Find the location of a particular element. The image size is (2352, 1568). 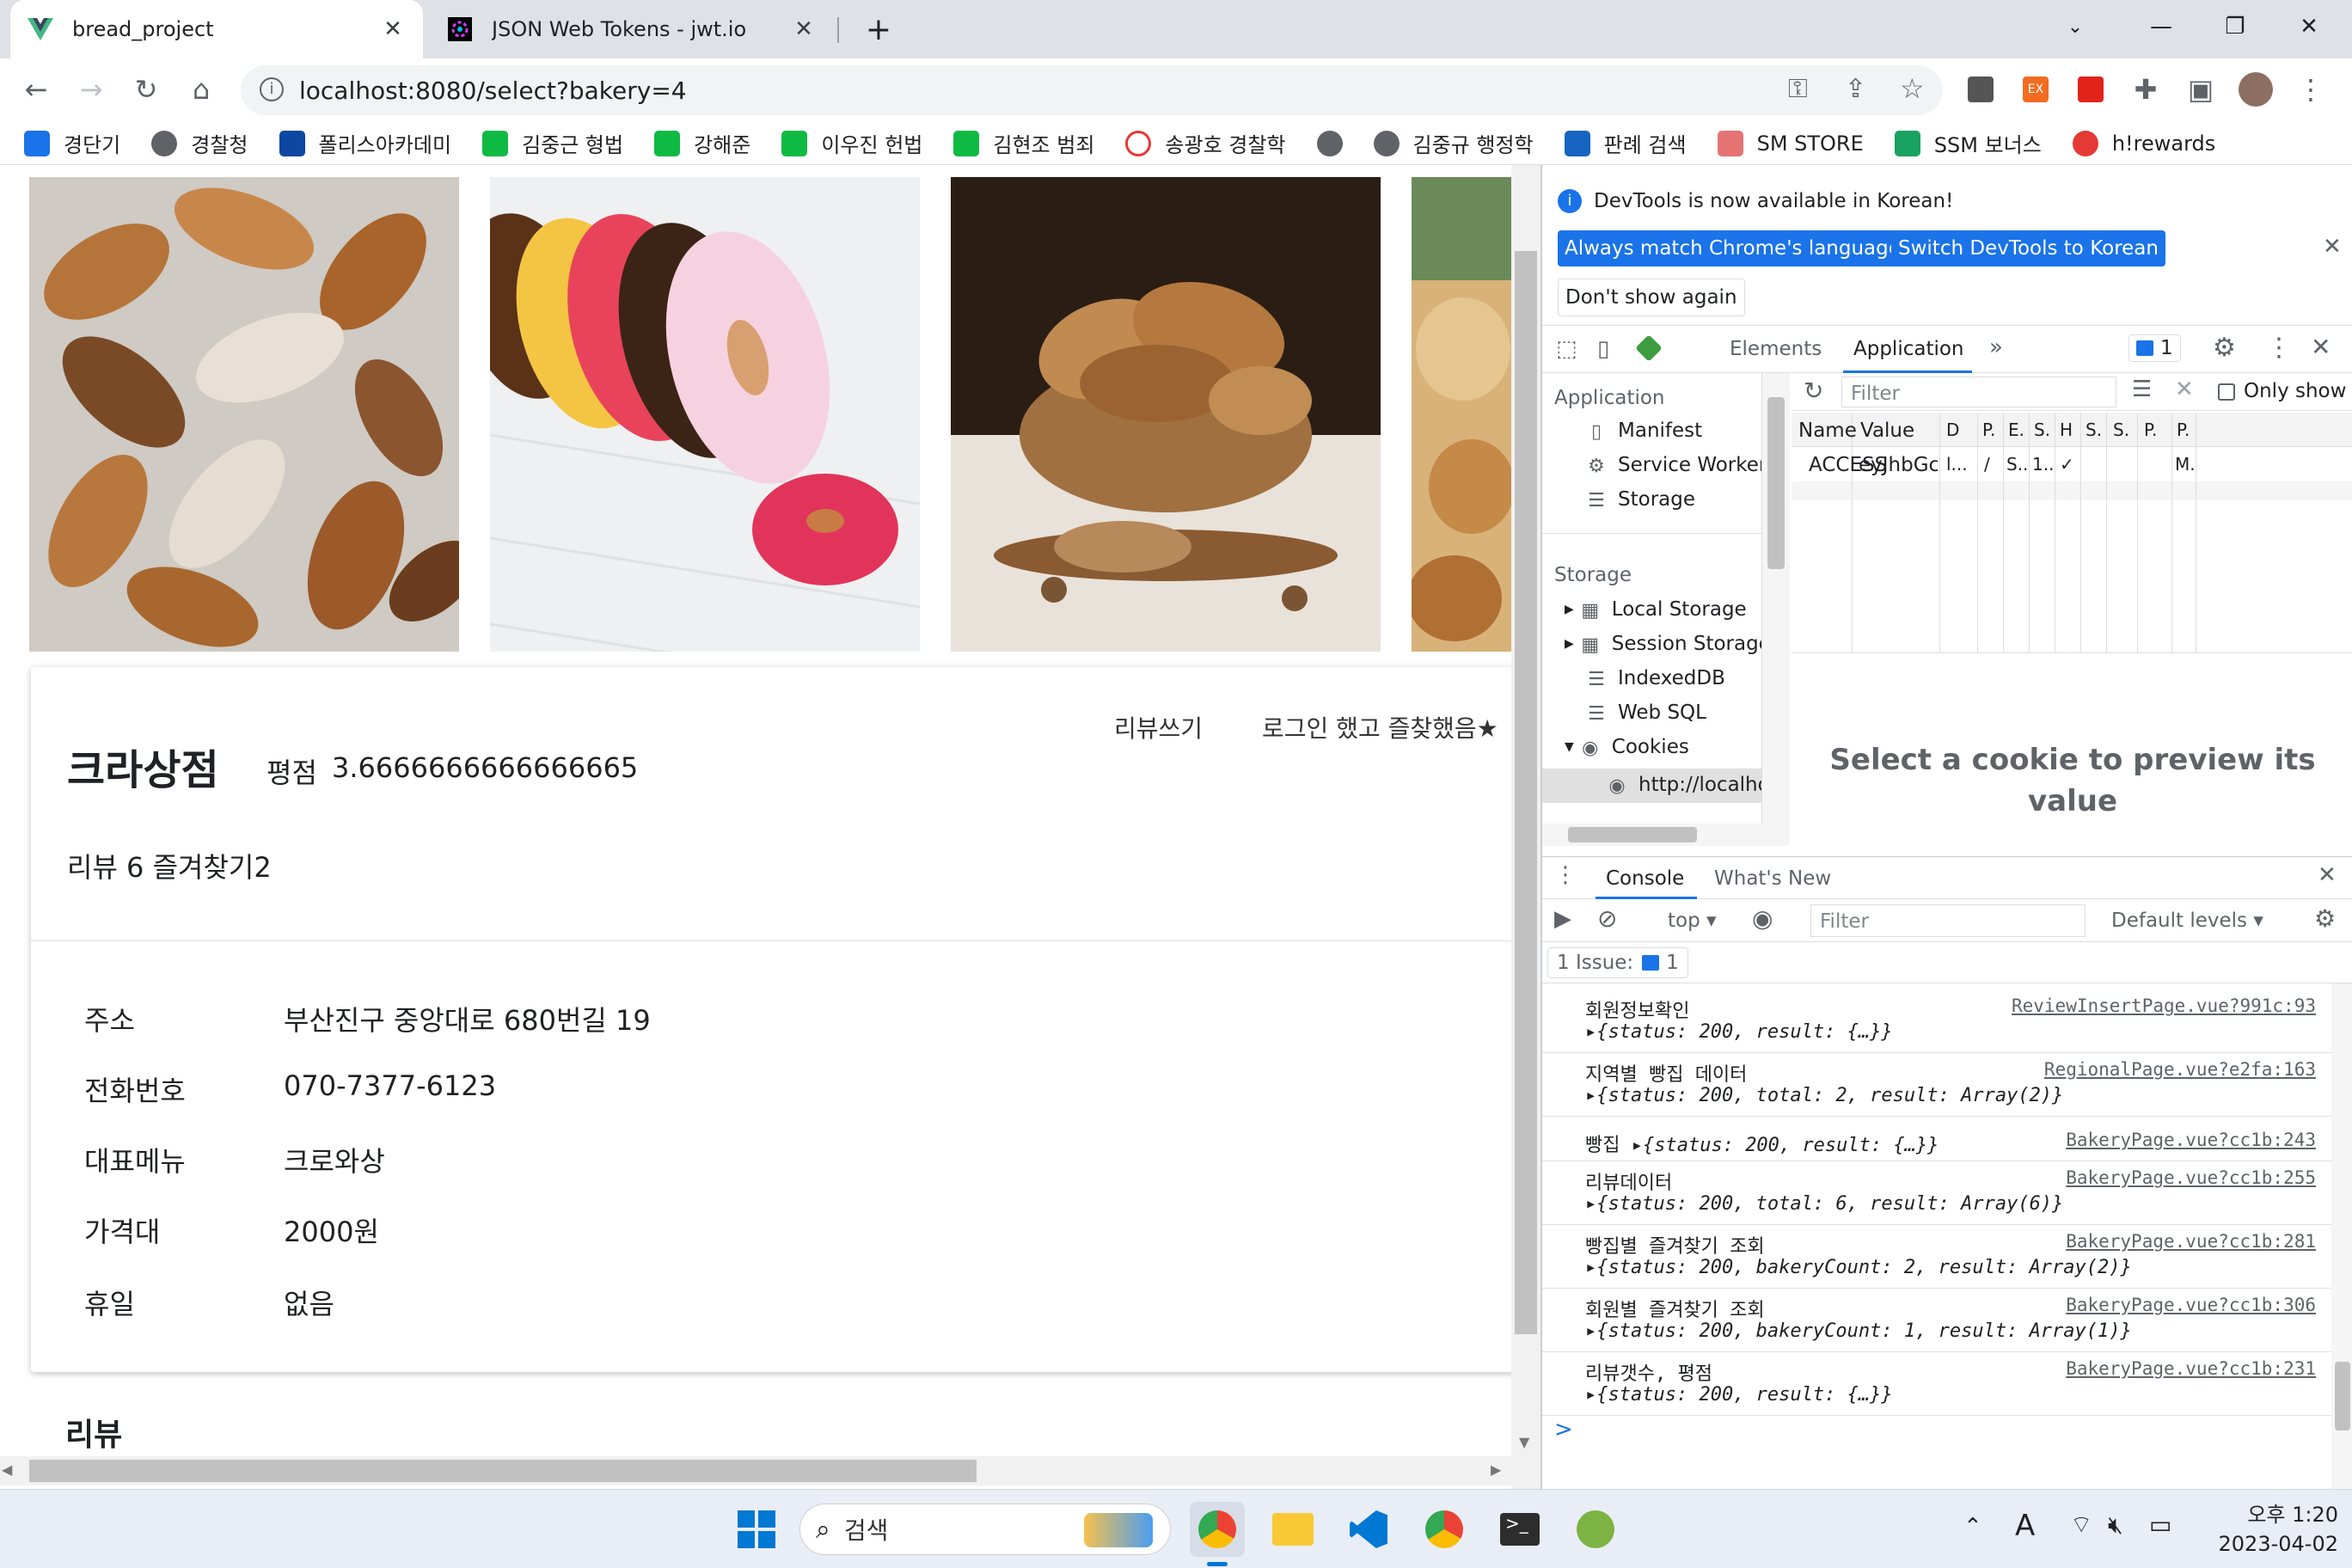

app-green-icon is located at coordinates (1595, 1529).